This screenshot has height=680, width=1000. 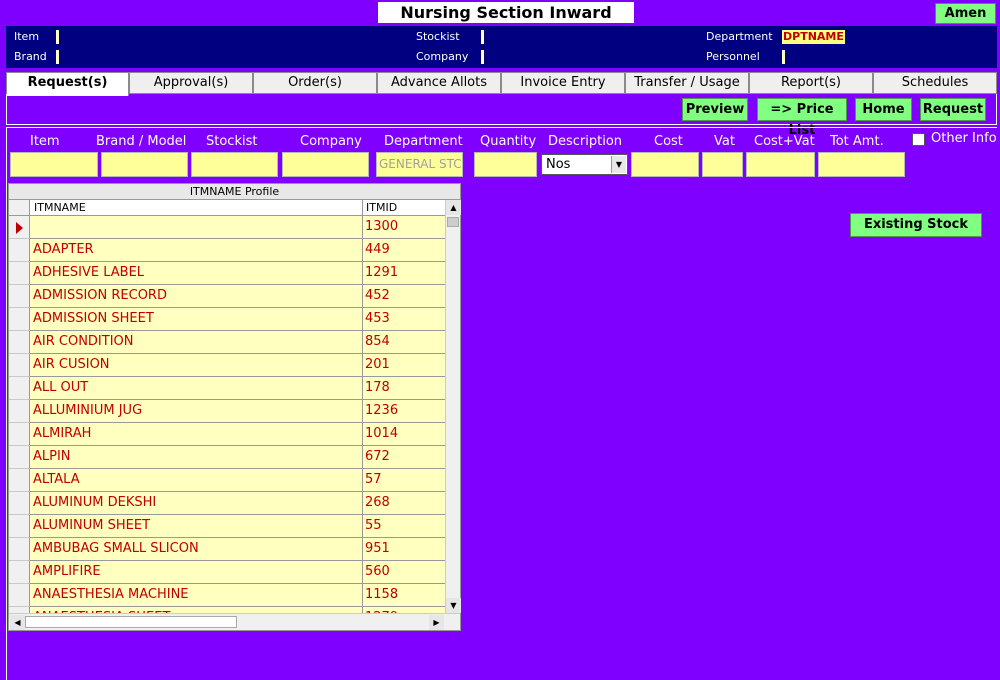 I want to click on table-row: AMPLIFIRE 560, so click(x=227, y=572).